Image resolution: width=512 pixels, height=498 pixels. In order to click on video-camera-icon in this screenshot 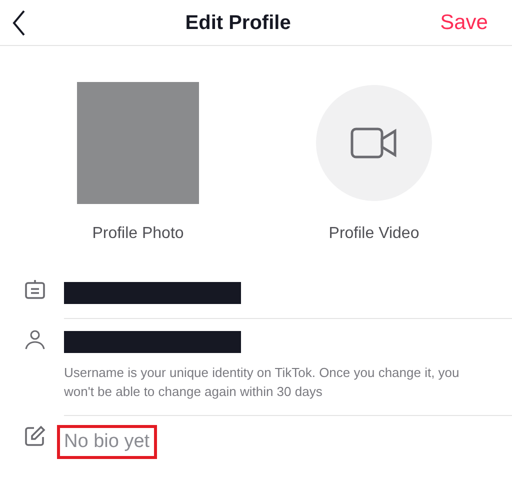, I will do `click(374, 143)`.